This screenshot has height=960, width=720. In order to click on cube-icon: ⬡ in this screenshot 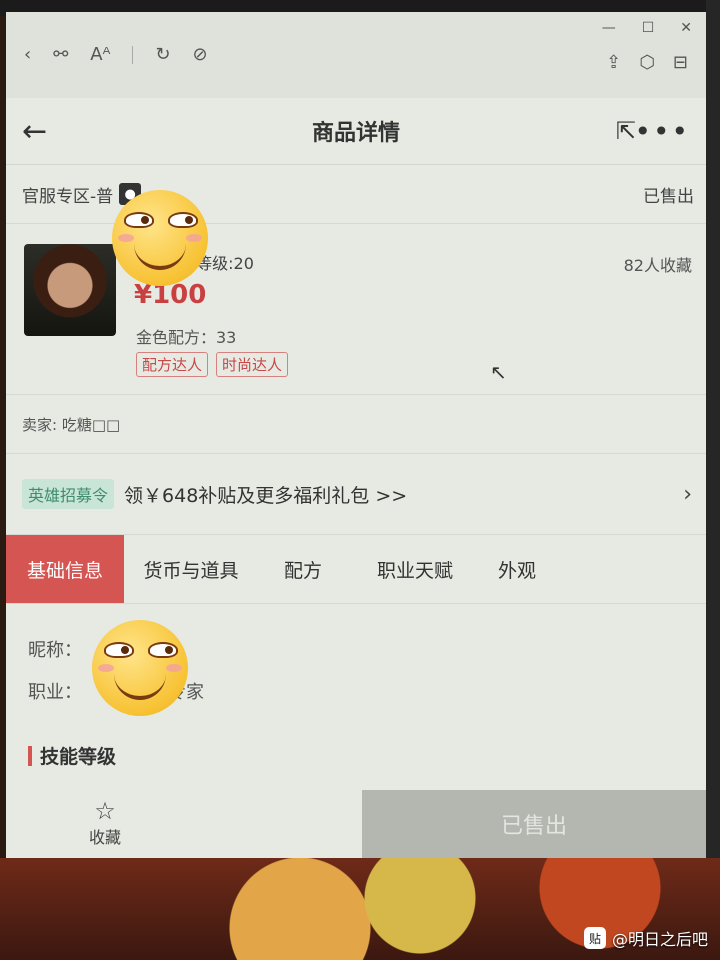, I will do `click(647, 62)`.